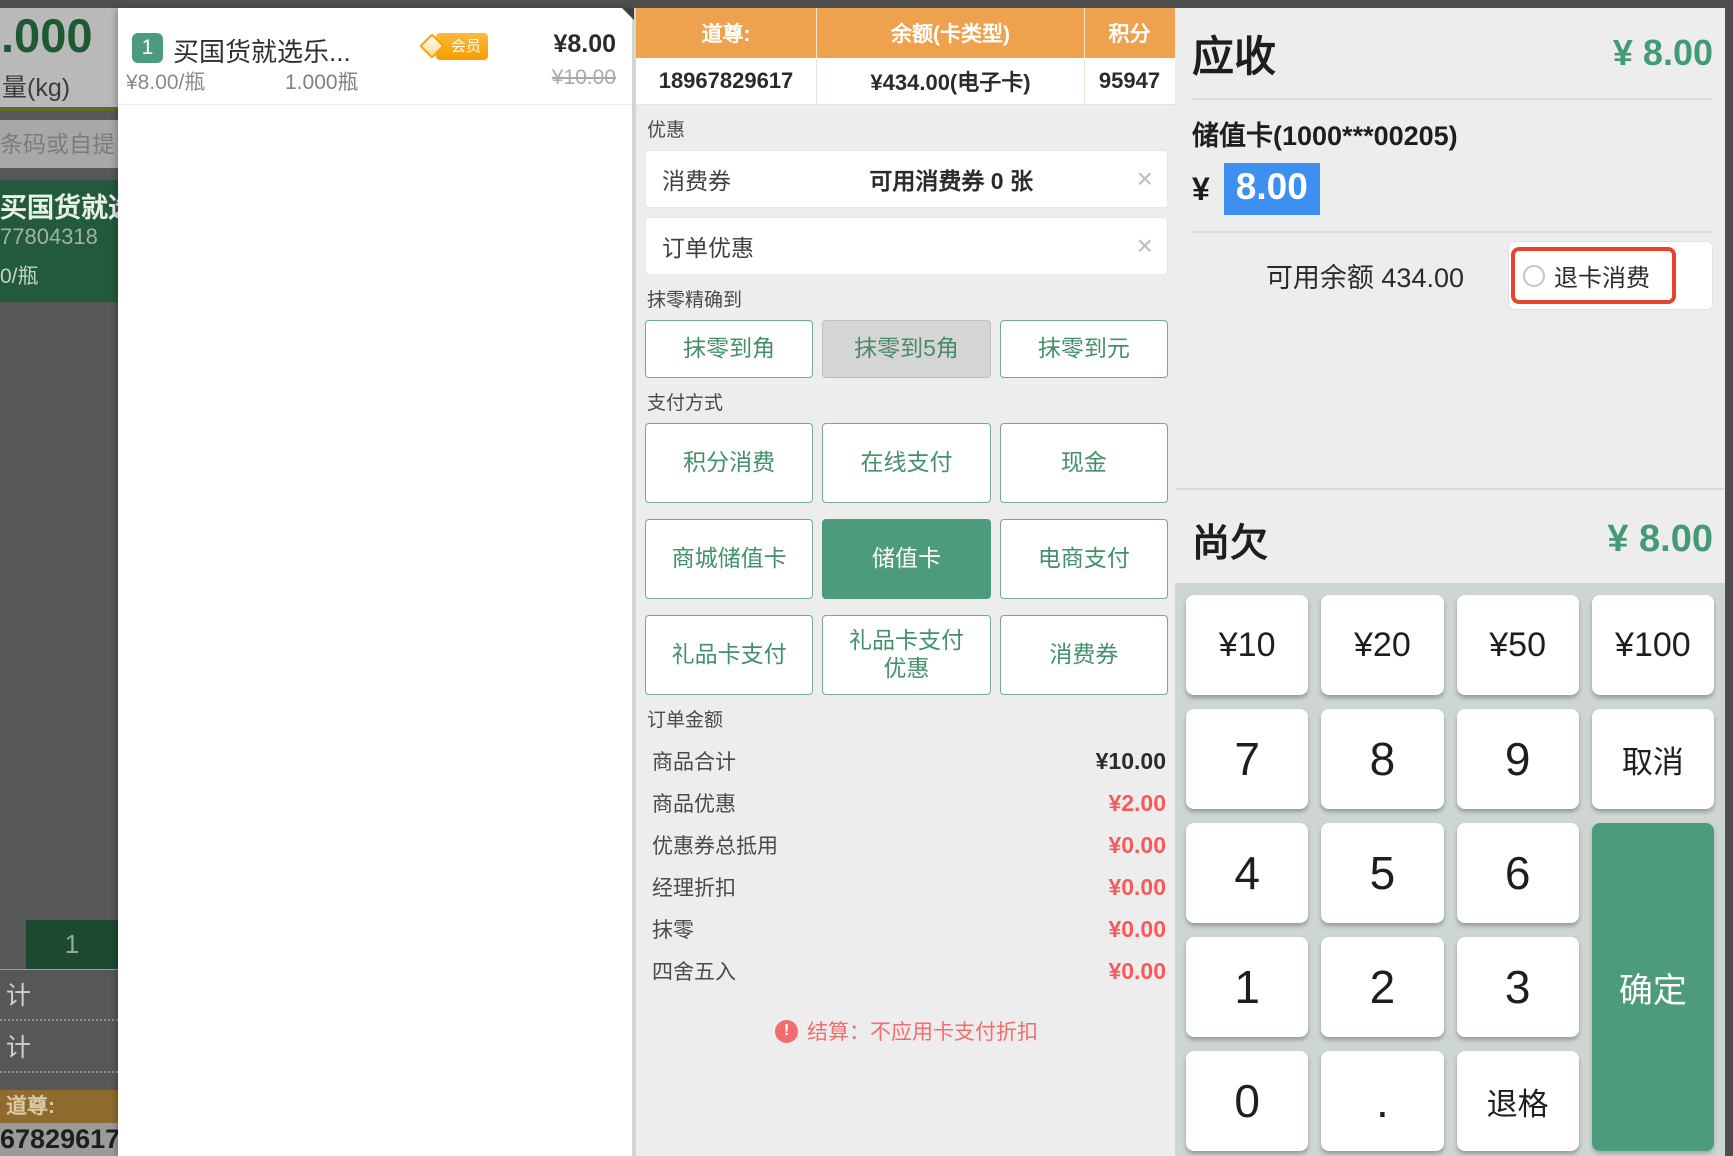 Image resolution: width=1733 pixels, height=1156 pixels. Describe the element at coordinates (36, 88) in the screenshot. I see `weight-unit-label: 量(kg)` at that location.